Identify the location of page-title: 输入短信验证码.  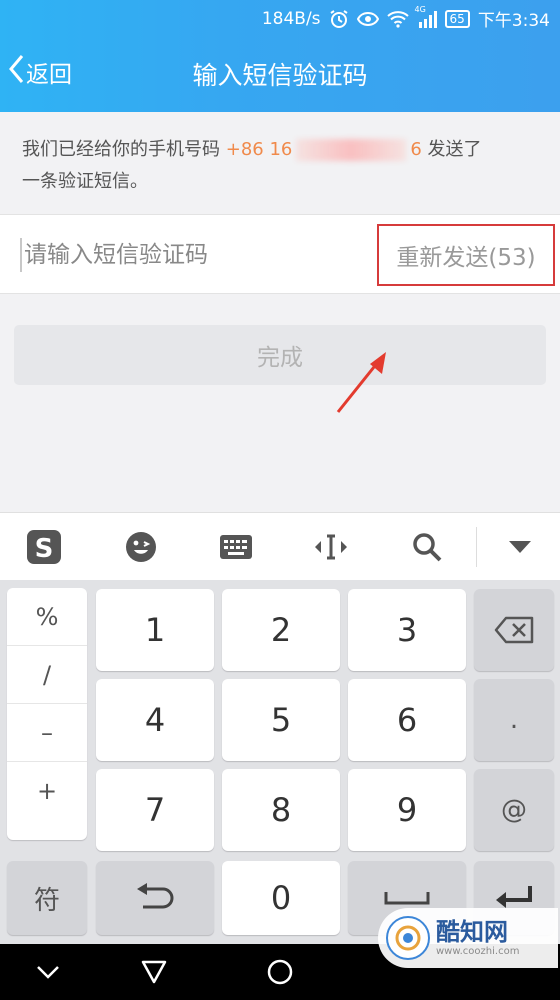
(280, 75).